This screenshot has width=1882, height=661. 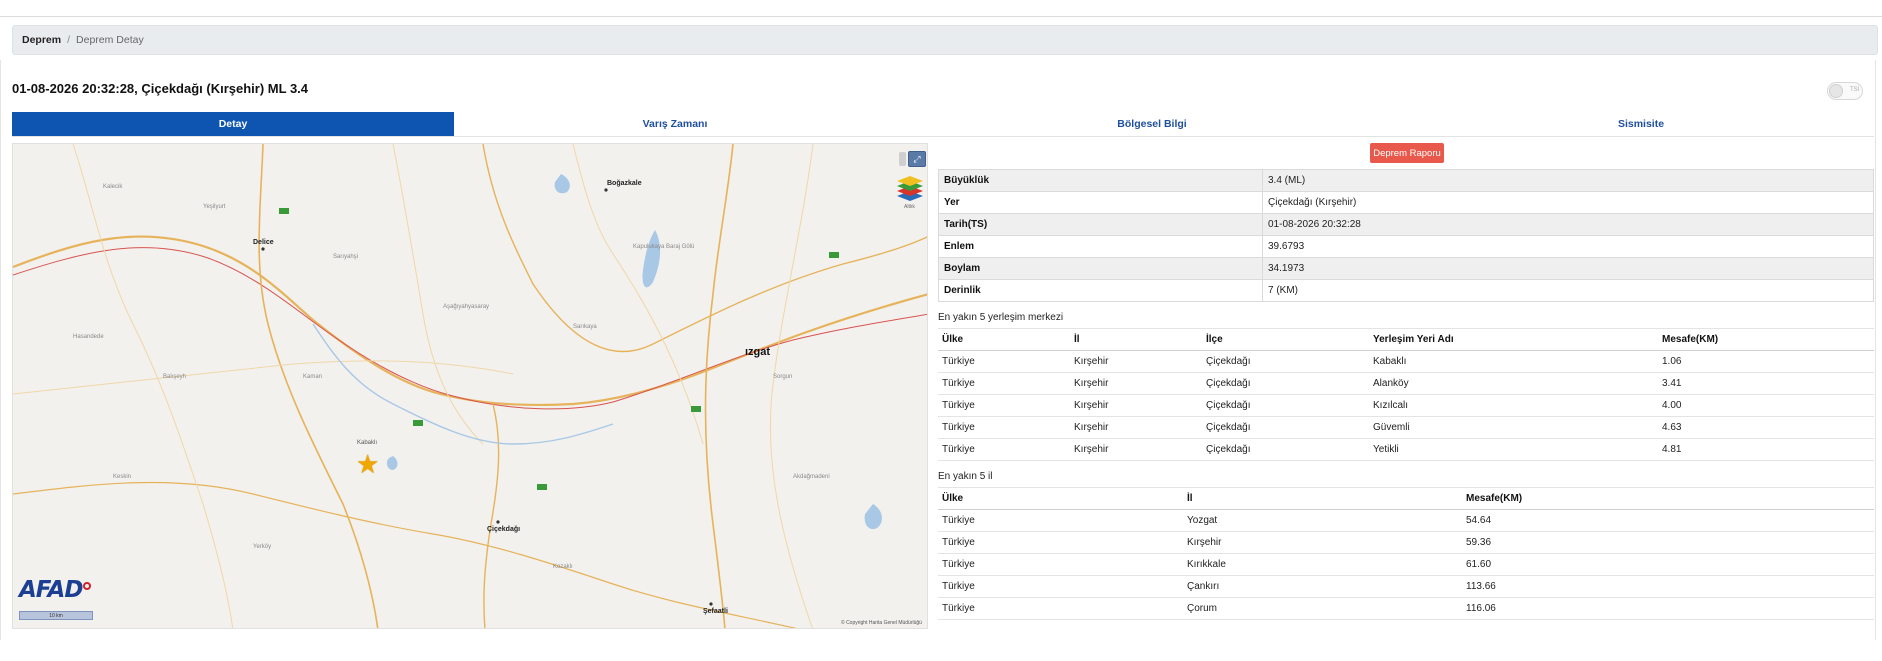 What do you see at coordinates (1513, 361) in the screenshot?
I see `table-cell: Kabaklı` at bounding box center [1513, 361].